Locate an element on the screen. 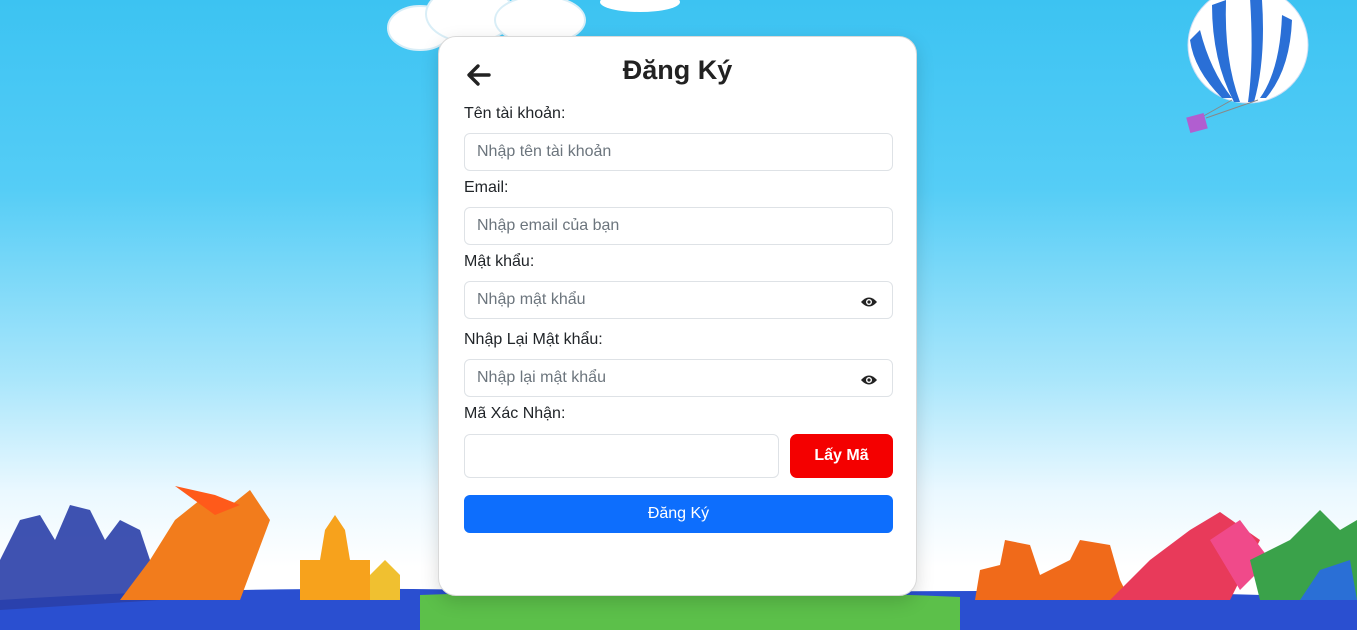 The image size is (1357, 630). password-input is located at coordinates (678, 300).